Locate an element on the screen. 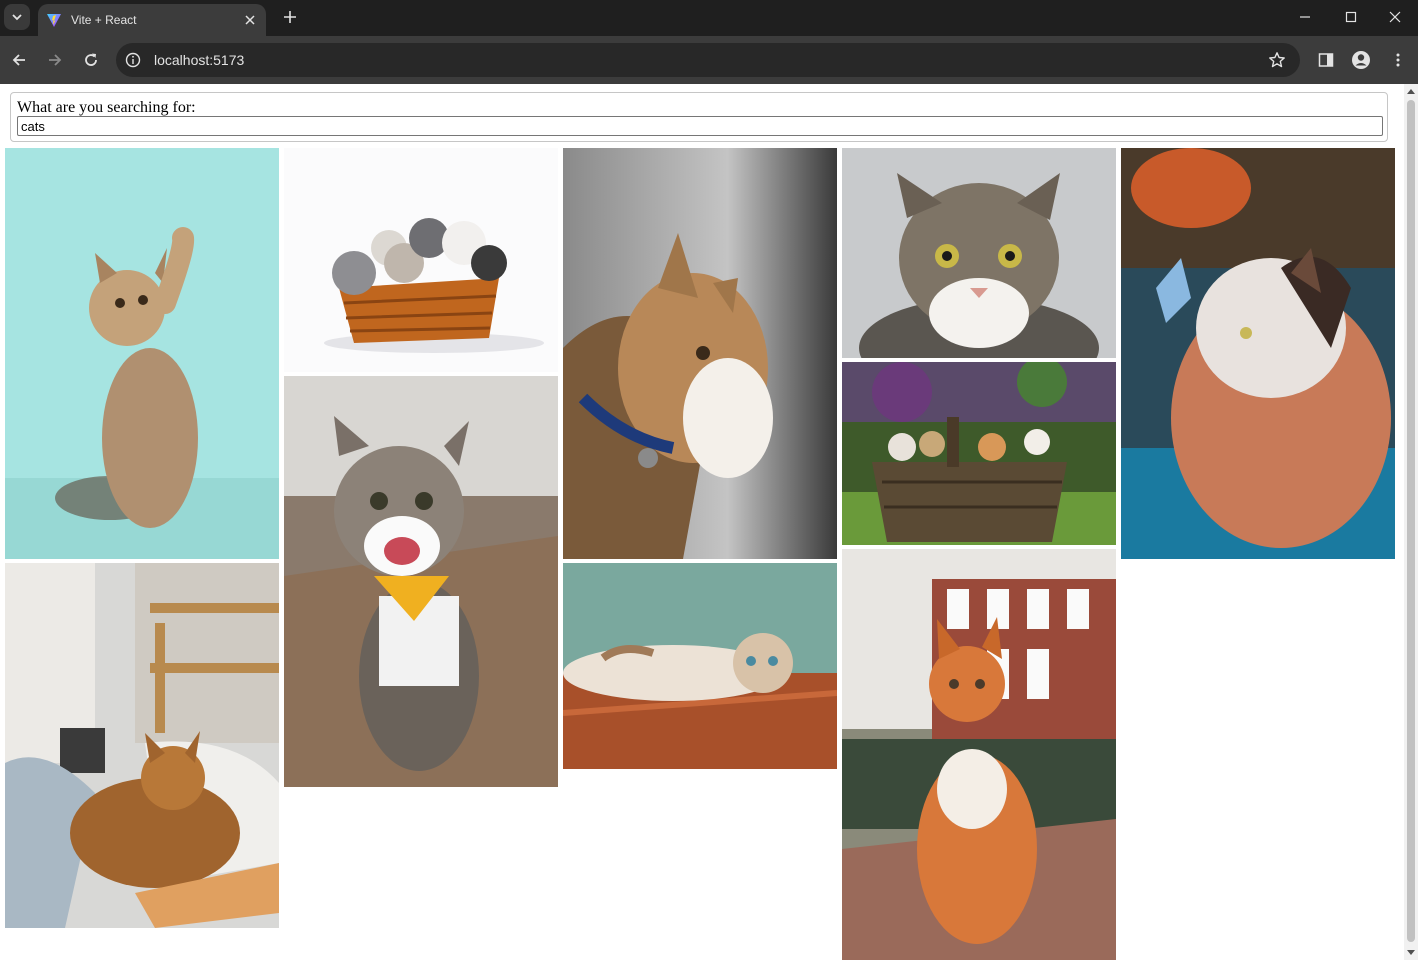 Image resolution: width=1418 pixels, height=960 pixels. tab-search-button is located at coordinates (17, 17).